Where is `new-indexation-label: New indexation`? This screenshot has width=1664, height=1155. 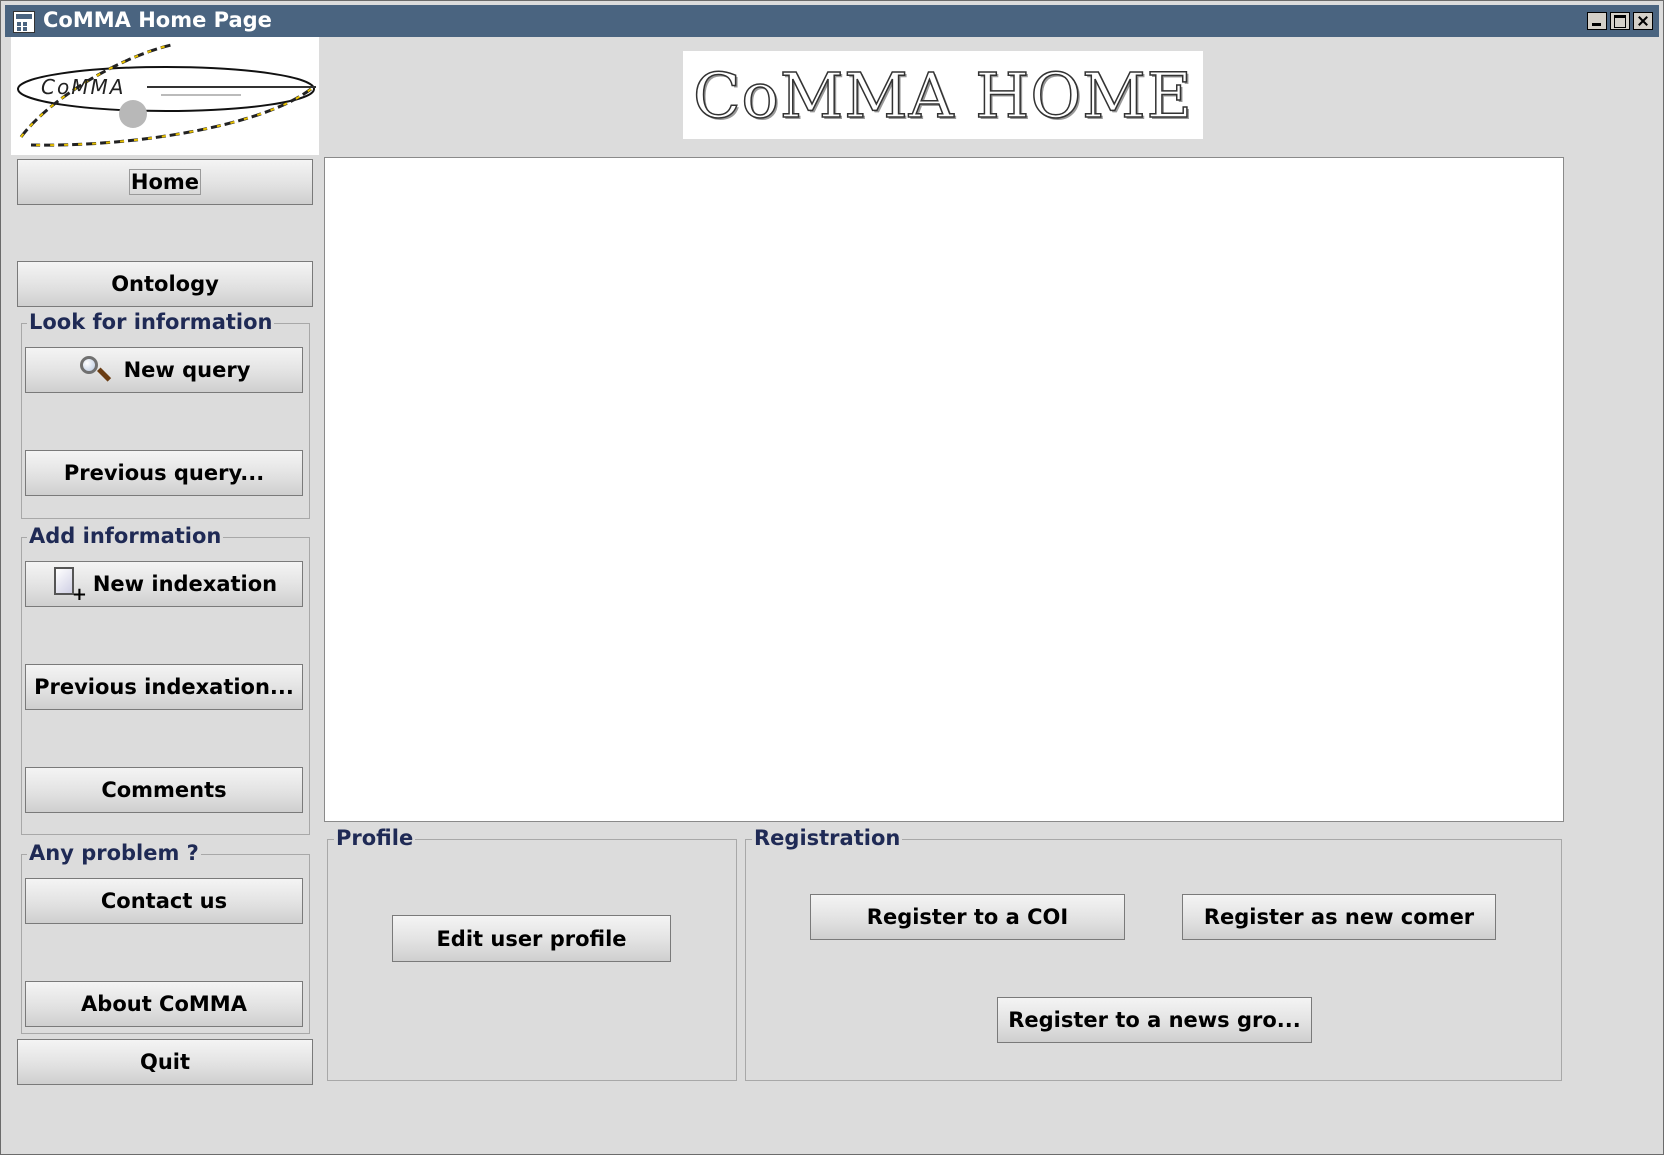 new-indexation-label: New indexation is located at coordinates (185, 584).